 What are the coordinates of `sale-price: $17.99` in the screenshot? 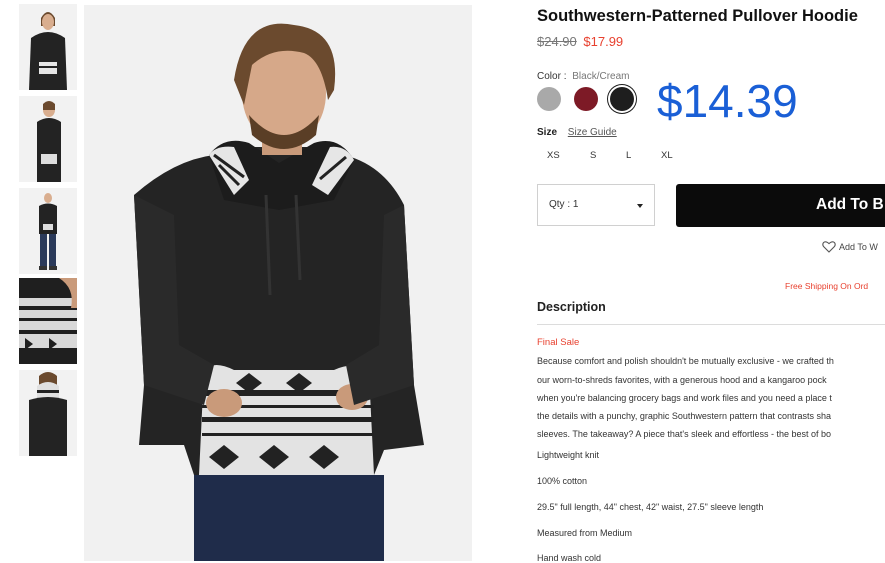 It's located at (603, 41).